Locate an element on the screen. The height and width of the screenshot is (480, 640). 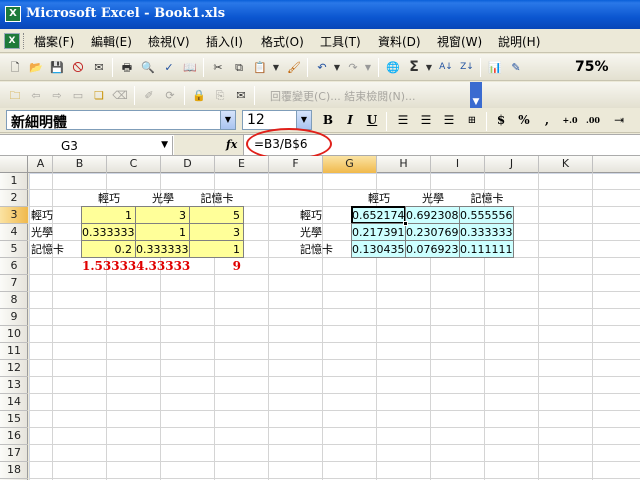
show-all-comments-icon: ❏ is located at coordinates (99, 95).